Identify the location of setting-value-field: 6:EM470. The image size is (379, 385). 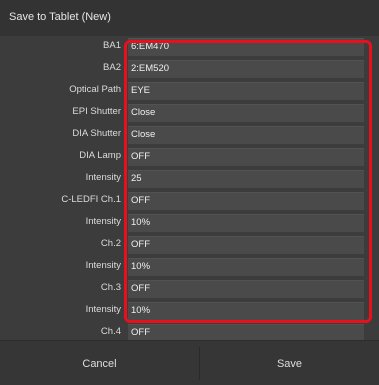
(246, 47).